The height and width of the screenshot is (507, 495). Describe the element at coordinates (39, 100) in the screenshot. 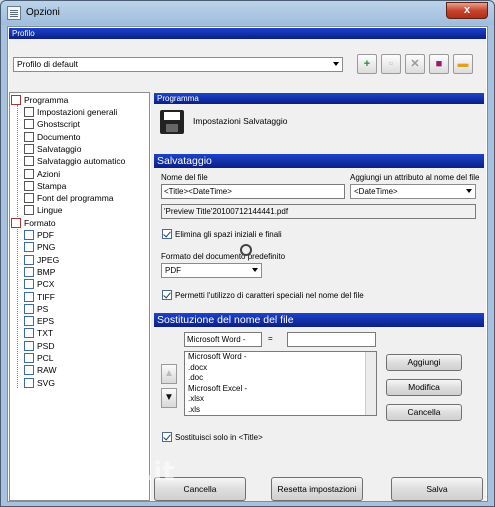

I see `tree-node-programma: Programma` at that location.